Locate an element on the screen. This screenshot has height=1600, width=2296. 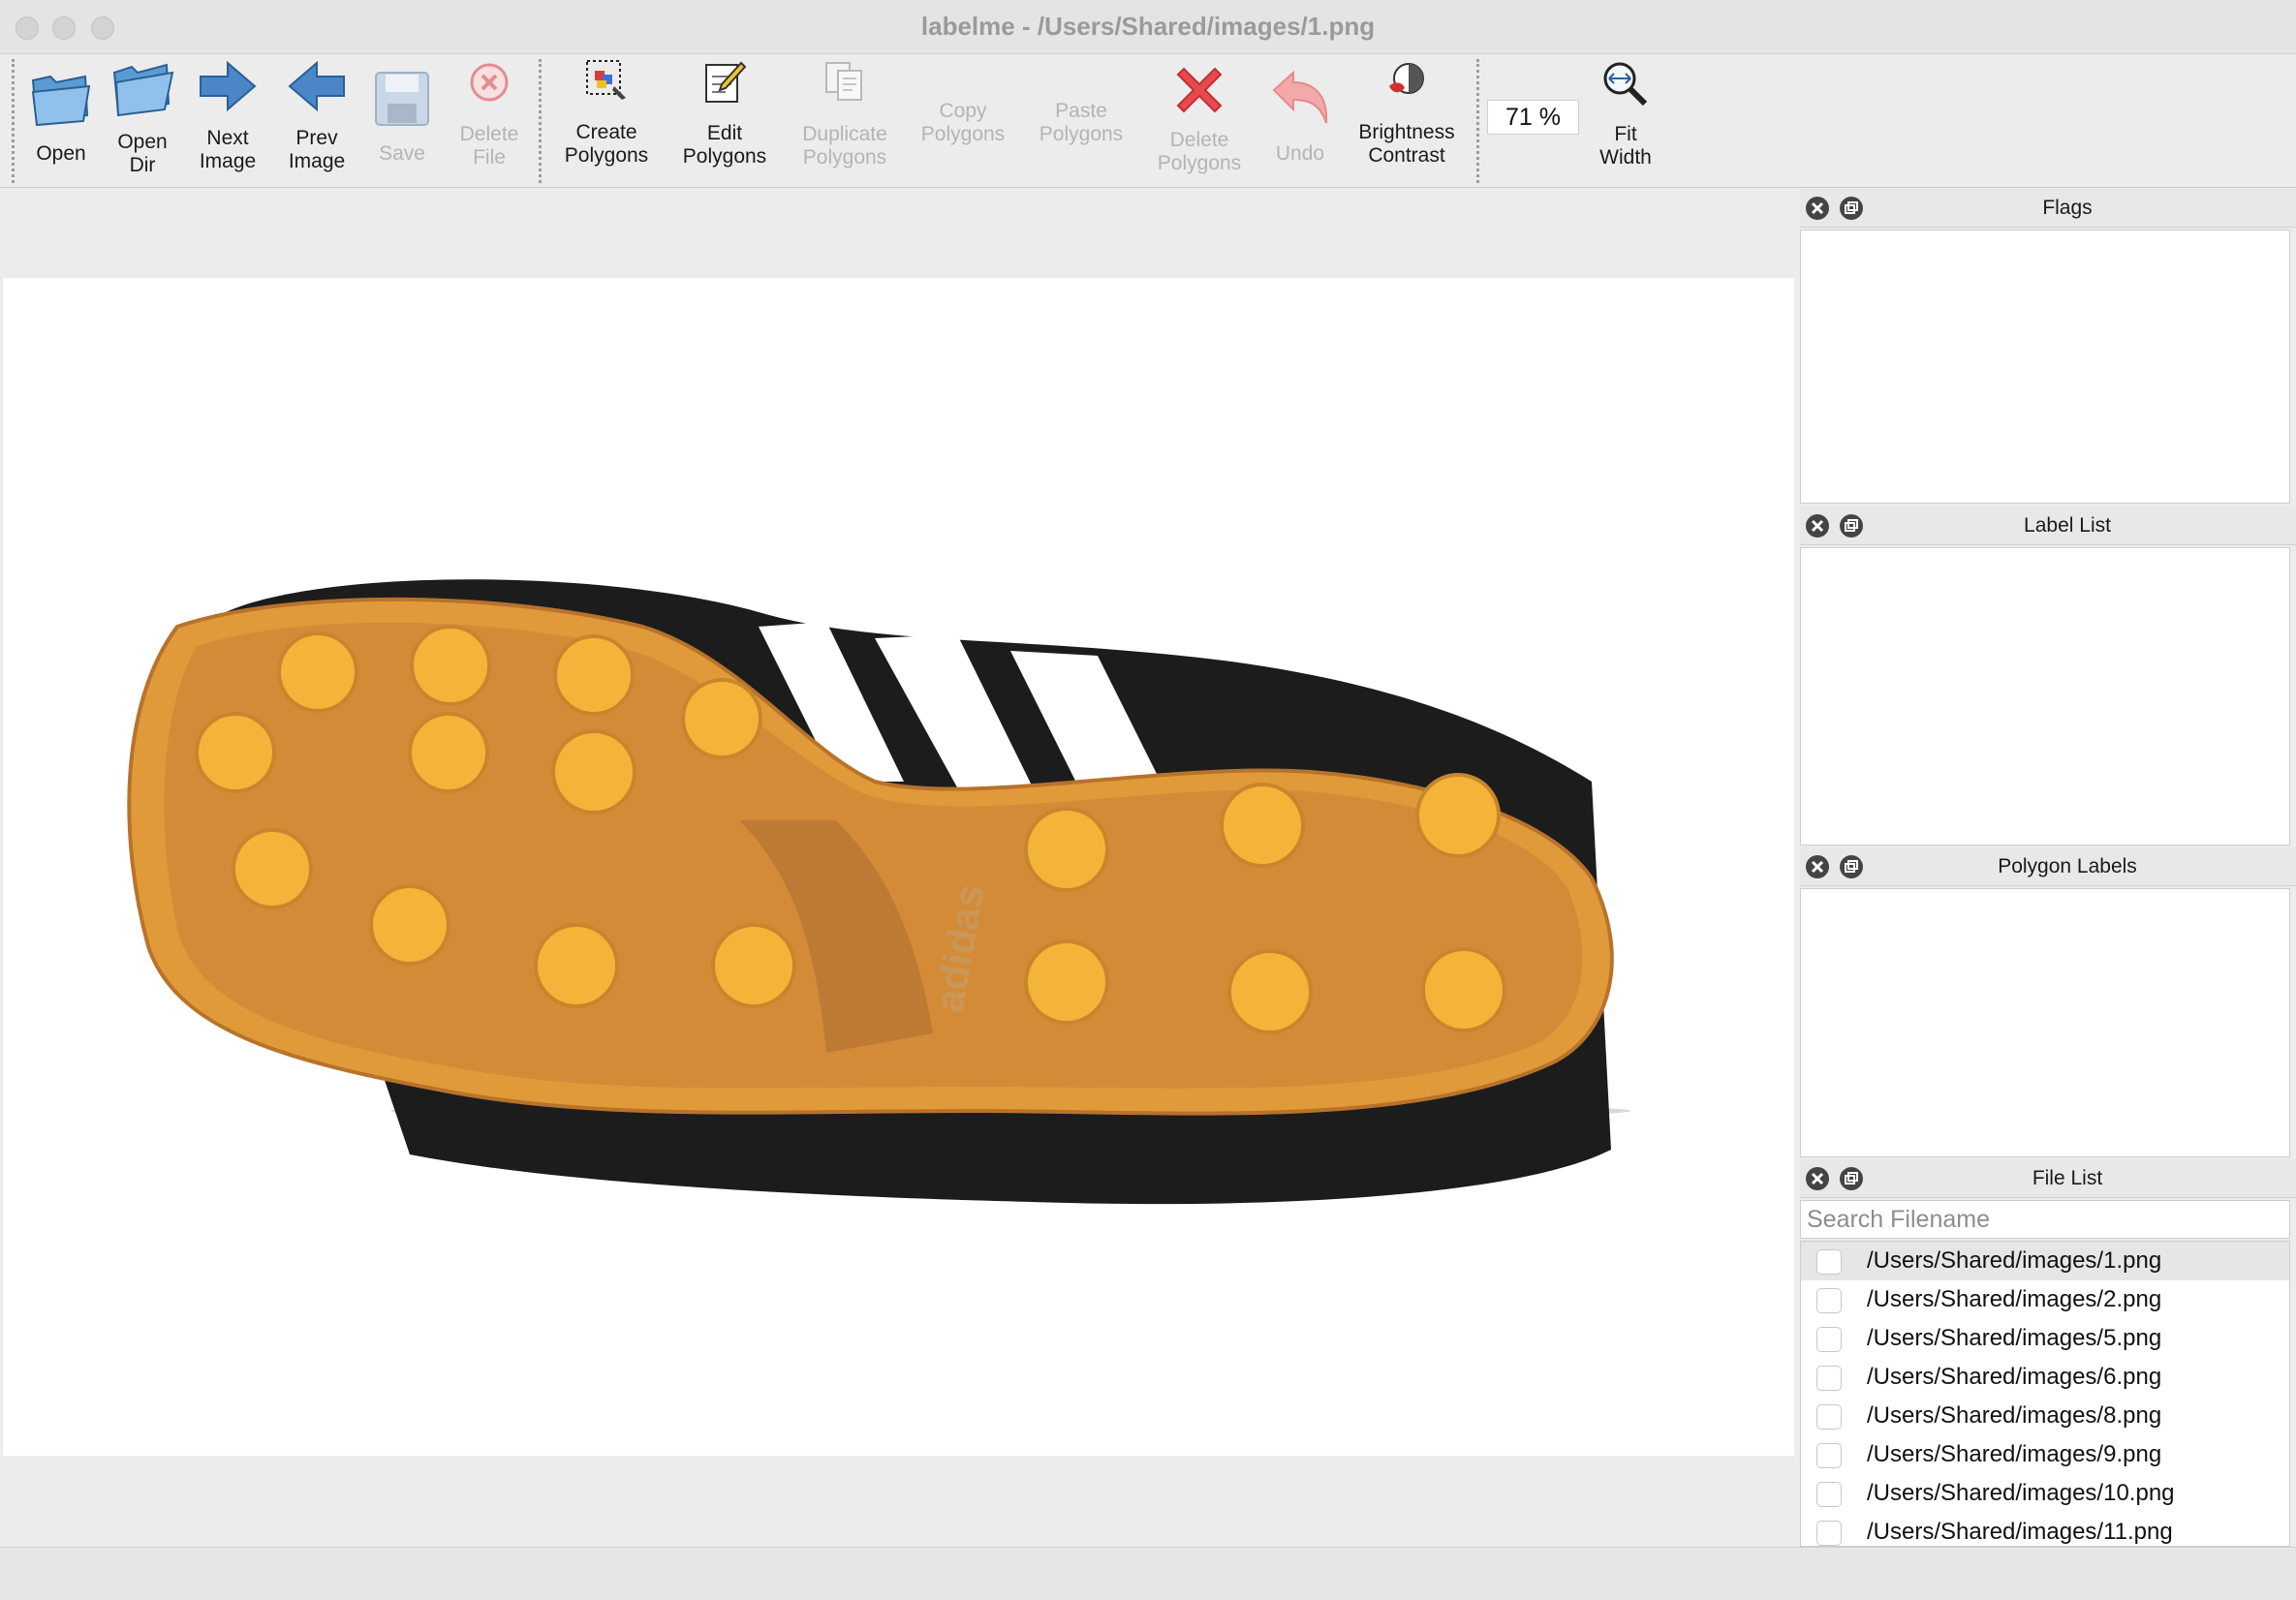
undo-button: Undo is located at coordinates (1300, 121).